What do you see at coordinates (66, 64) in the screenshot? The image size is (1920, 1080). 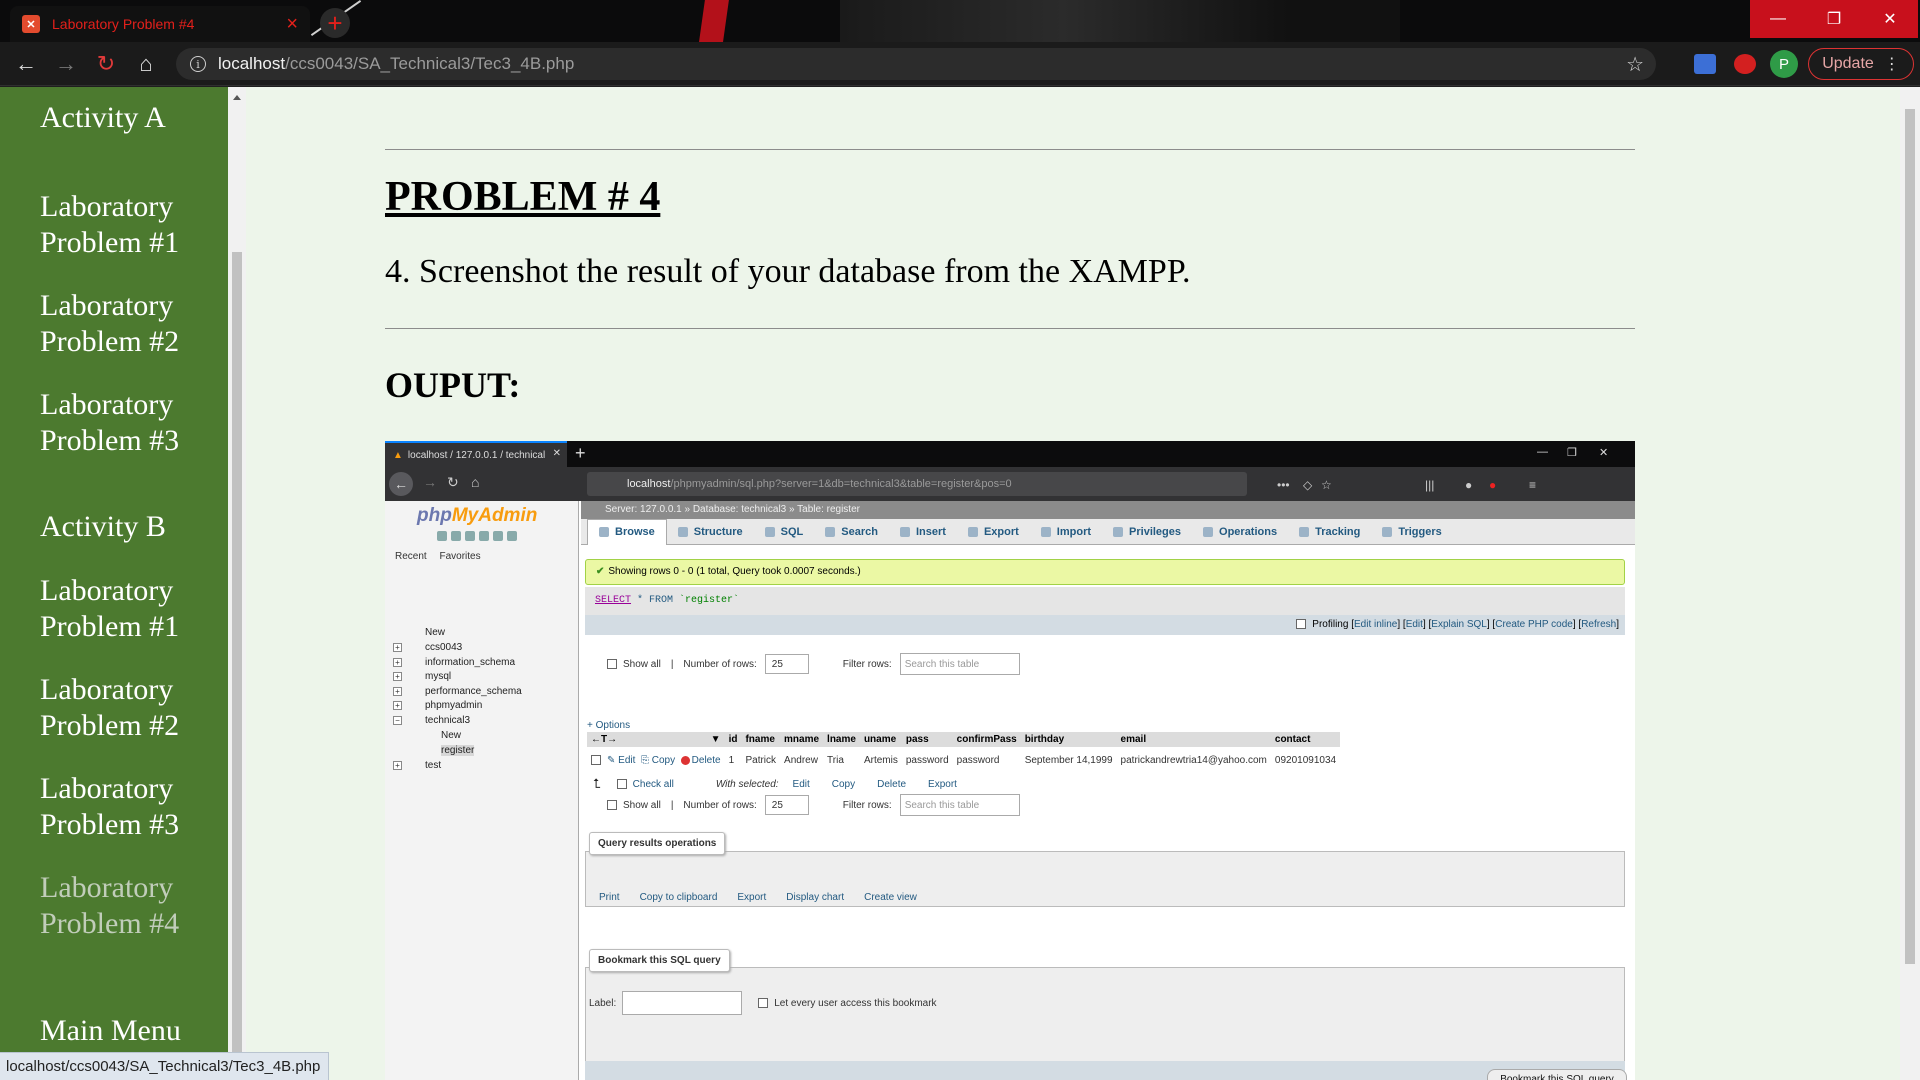 I see `forward-arrow-icon: →` at bounding box center [66, 64].